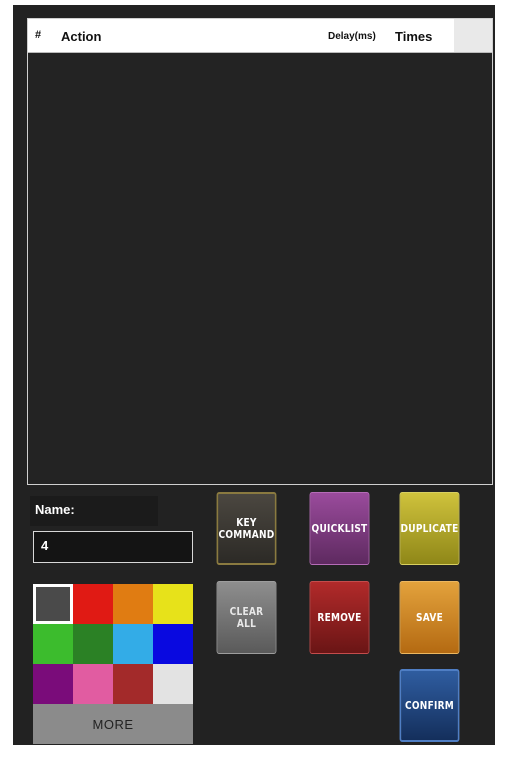 The image size is (505, 761). I want to click on key-command-label: KEY COMMAND, so click(246, 528).